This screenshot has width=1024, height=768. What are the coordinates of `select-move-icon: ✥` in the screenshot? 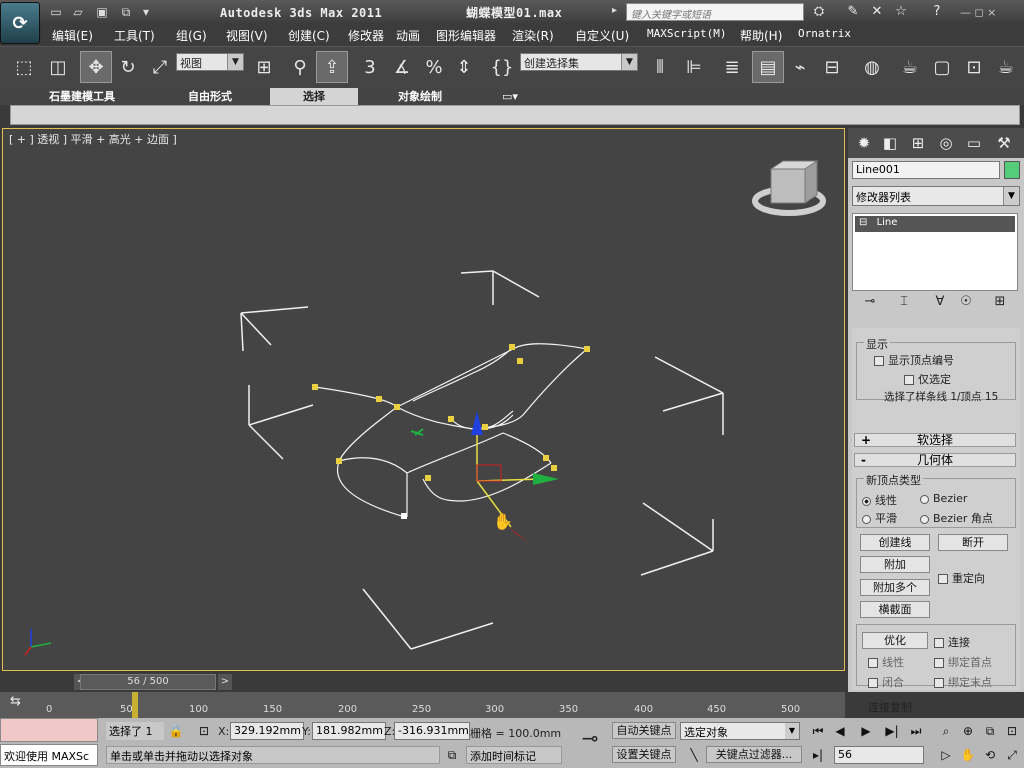 It's located at (96, 67).